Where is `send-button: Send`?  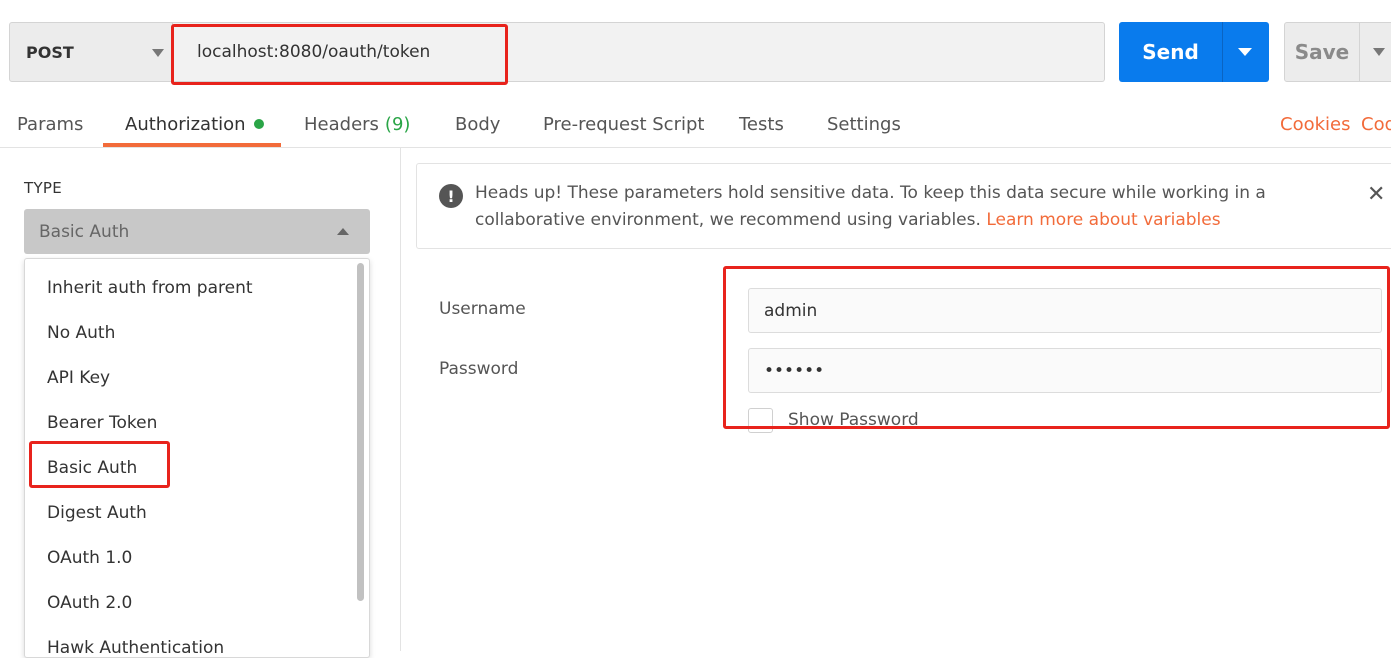 send-button: Send is located at coordinates (1194, 52).